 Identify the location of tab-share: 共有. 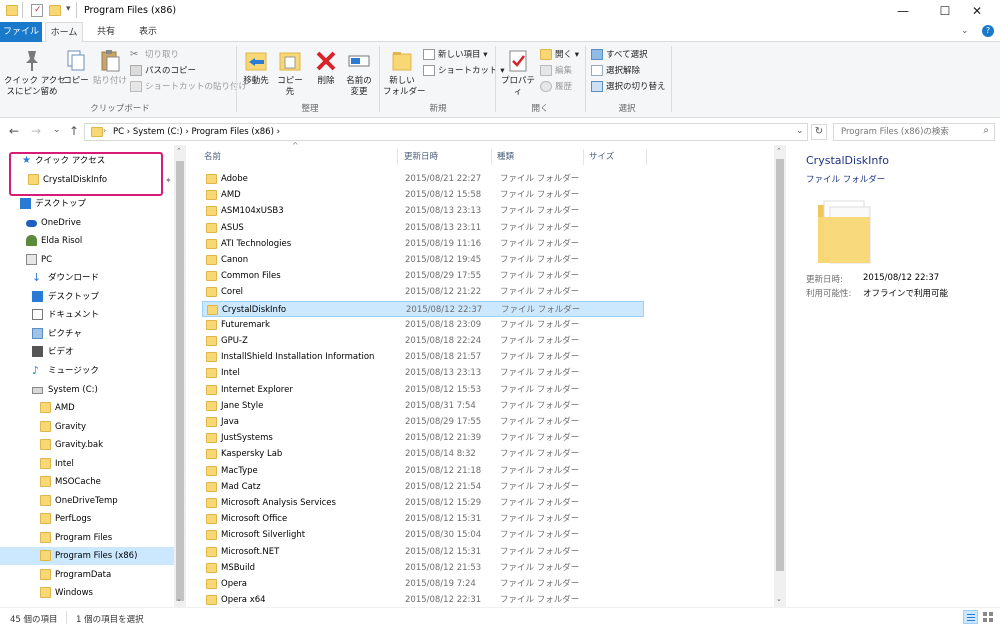
(106, 32).